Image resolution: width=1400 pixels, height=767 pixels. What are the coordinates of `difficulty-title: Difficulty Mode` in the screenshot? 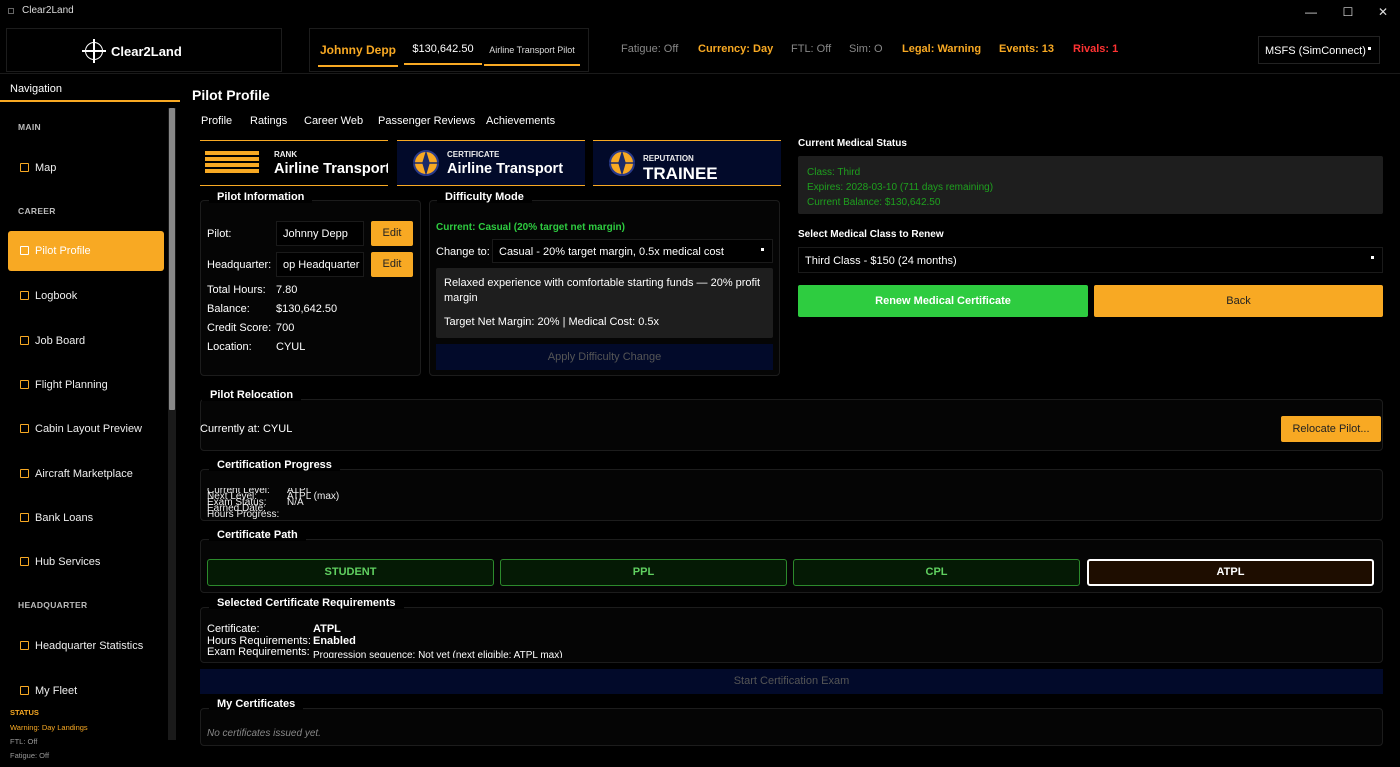 It's located at (484, 197).